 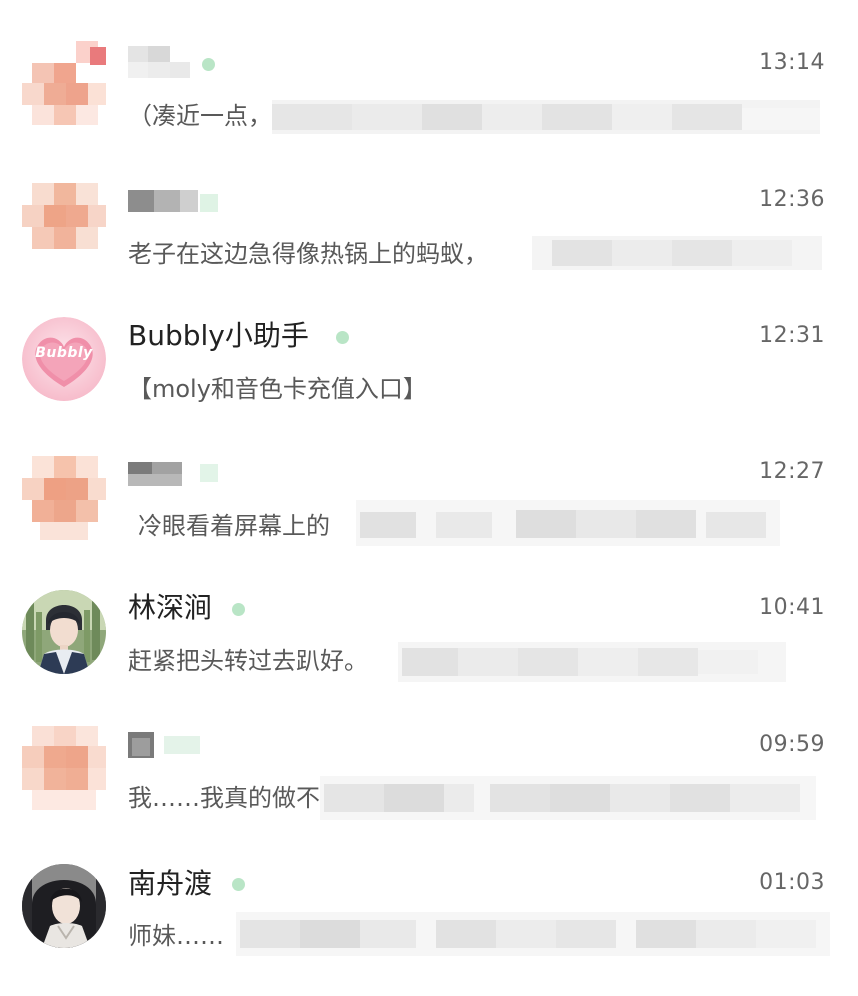 I want to click on chat-row-4: 12:27 冷眼看着屏幕上的, so click(x=429, y=496).